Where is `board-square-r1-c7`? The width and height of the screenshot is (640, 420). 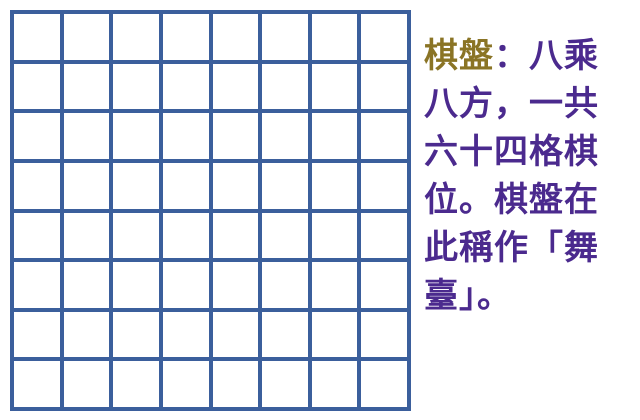
board-square-r1-c7 is located at coordinates (336, 39).